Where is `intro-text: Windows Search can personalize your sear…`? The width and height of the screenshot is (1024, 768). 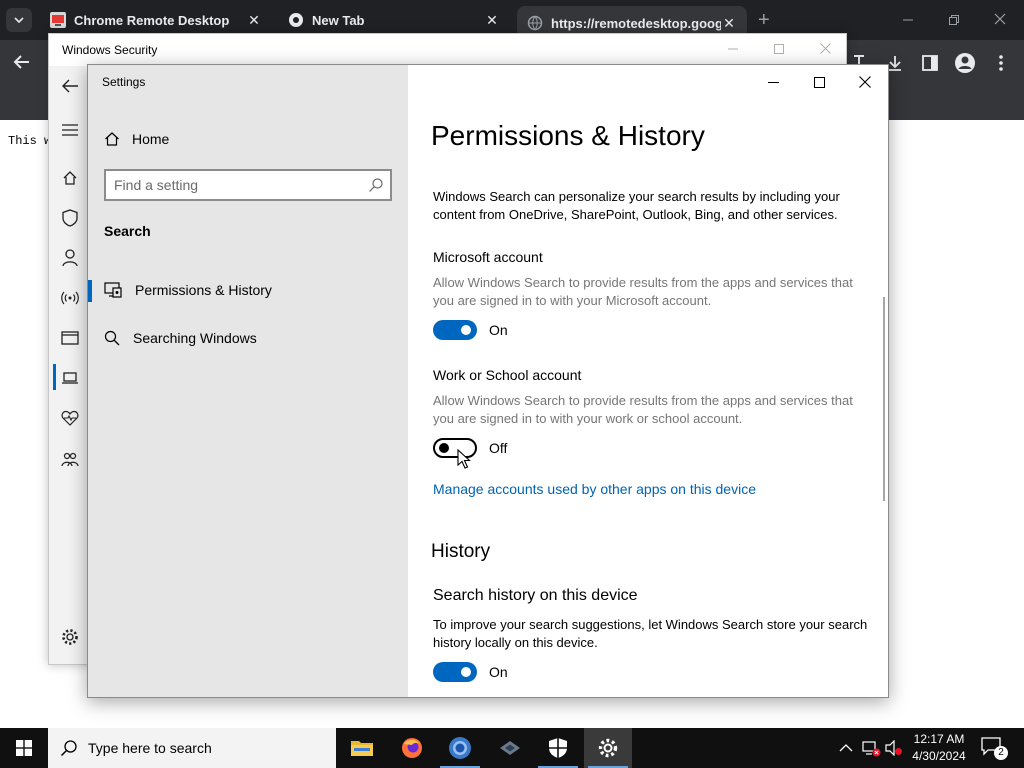
intro-text: Windows Search can personalize your sear… is located at coordinates (636, 205).